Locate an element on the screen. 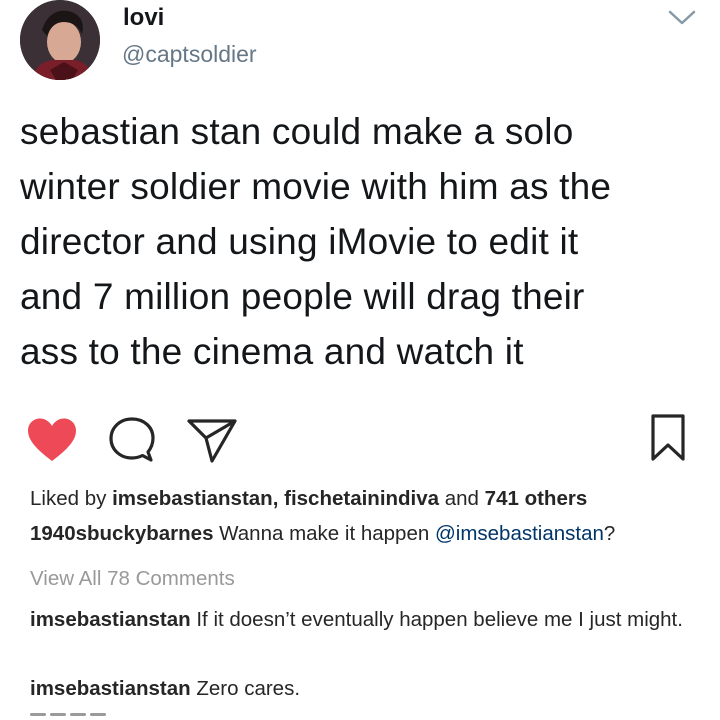 The width and height of the screenshot is (720, 720). caption-mention: @imsebastianstan is located at coordinates (519, 533).